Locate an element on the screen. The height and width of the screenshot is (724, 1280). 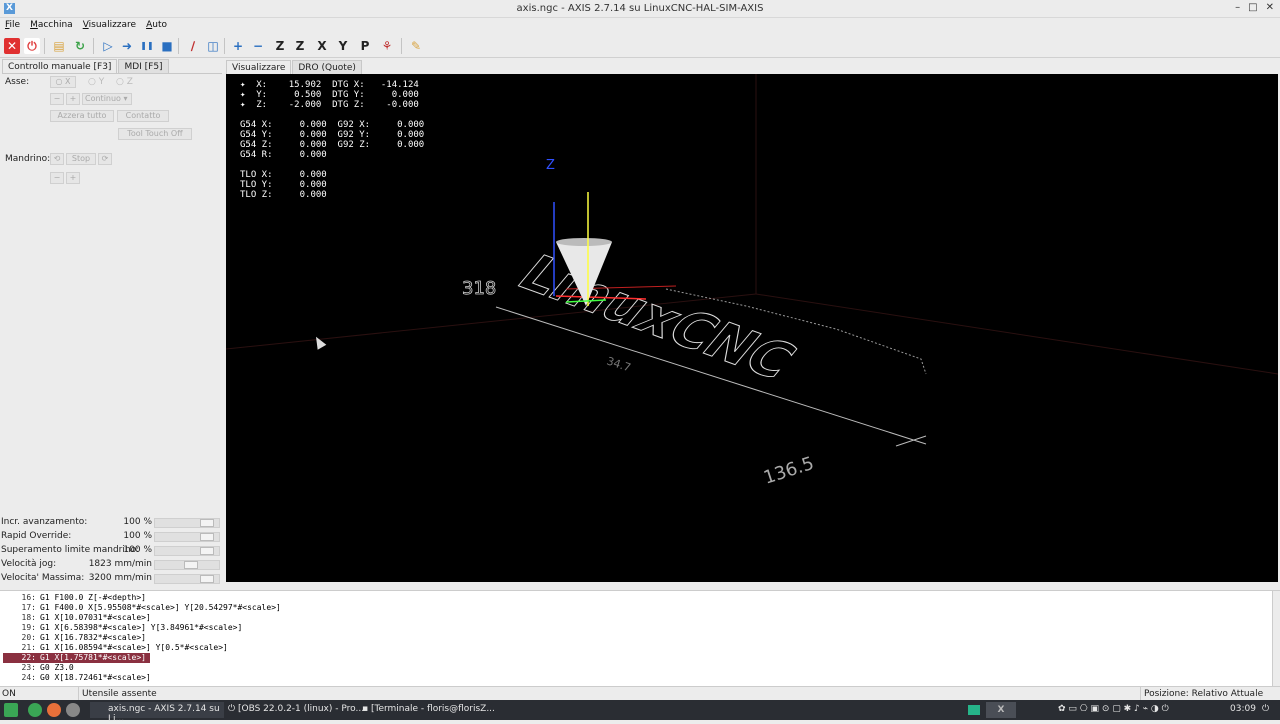
power-menu-icon: ⏻ is located at coordinates (1265, 709).